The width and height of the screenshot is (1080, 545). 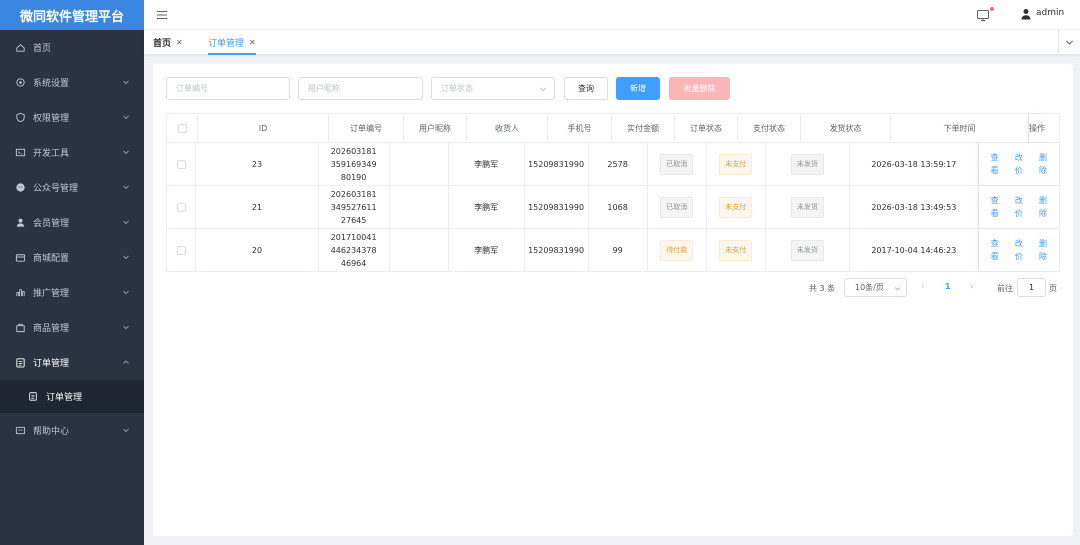 What do you see at coordinates (618, 207) in the screenshot?
I see `cell-amount: 1068` at bounding box center [618, 207].